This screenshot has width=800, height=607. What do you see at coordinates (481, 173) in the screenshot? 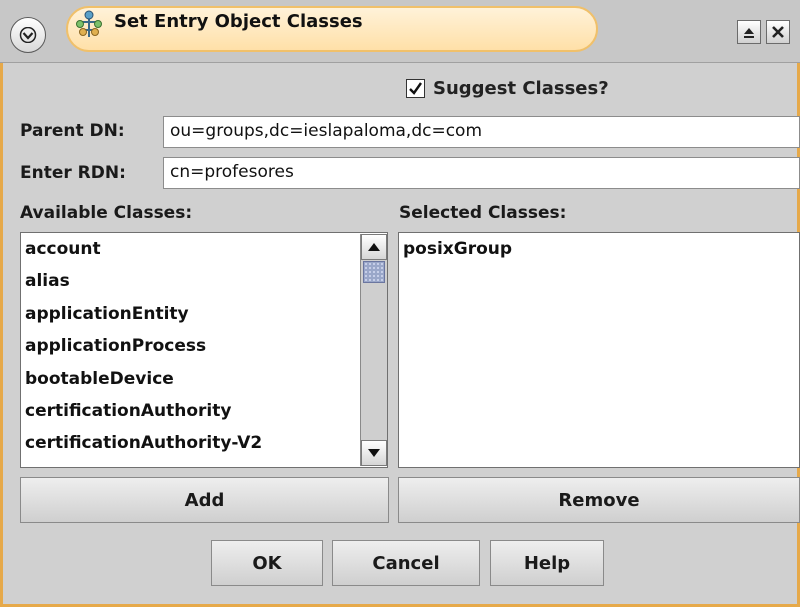
I see `rdn-field: cn=profesores` at bounding box center [481, 173].